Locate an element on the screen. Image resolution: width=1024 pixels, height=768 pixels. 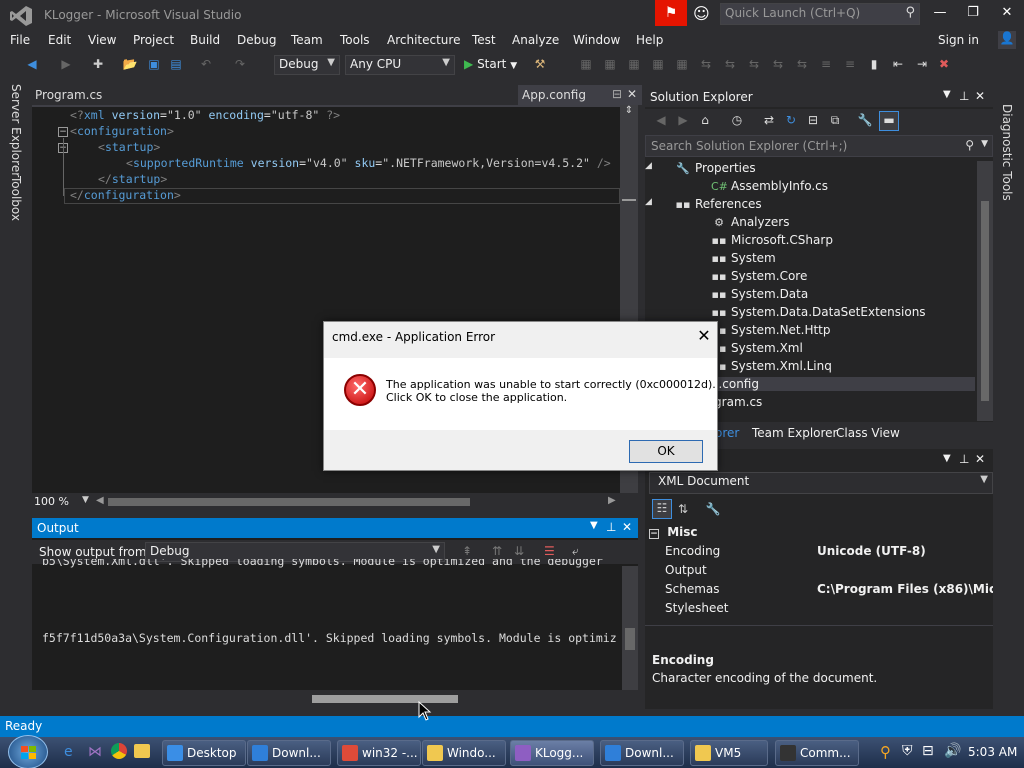
comment-icon: ≡ is located at coordinates (826, 64).